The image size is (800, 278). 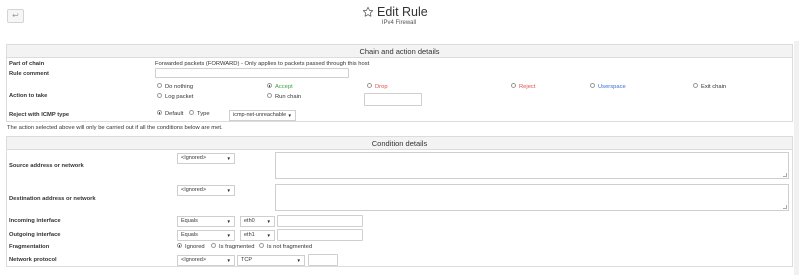 What do you see at coordinates (175, 96) in the screenshot?
I see `action-log-packet: Log packet` at bounding box center [175, 96].